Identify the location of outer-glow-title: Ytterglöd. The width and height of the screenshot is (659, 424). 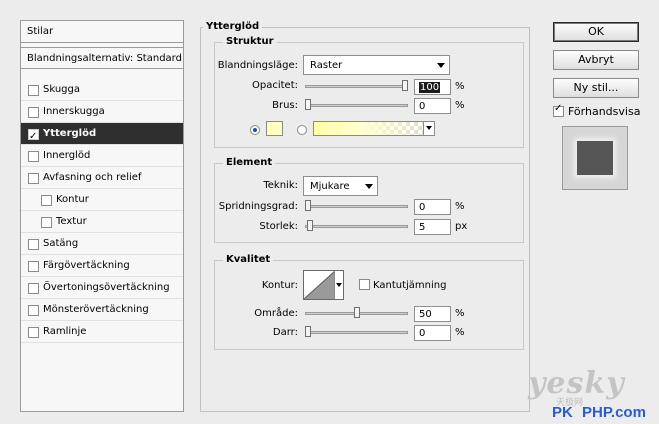
(233, 26).